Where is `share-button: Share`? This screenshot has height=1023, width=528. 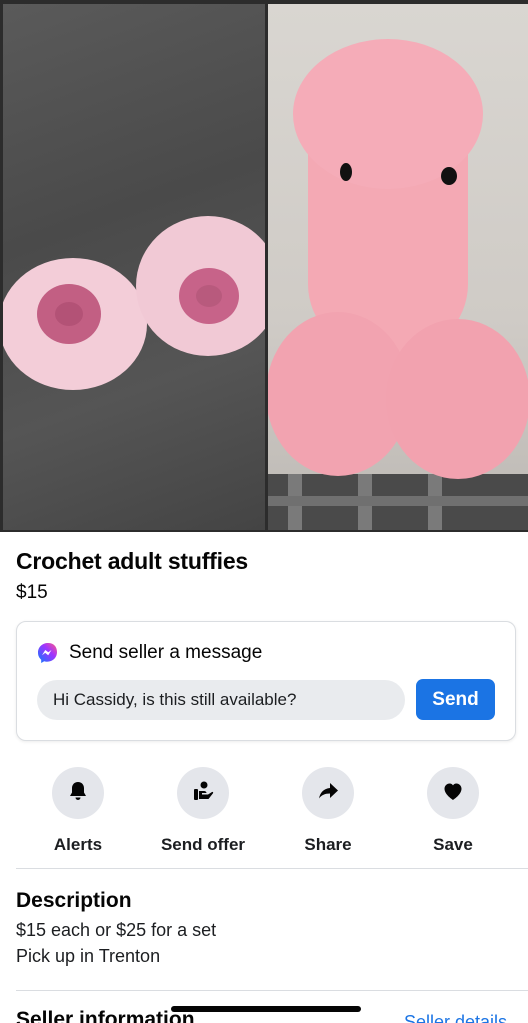 share-button: Share is located at coordinates (328, 811).